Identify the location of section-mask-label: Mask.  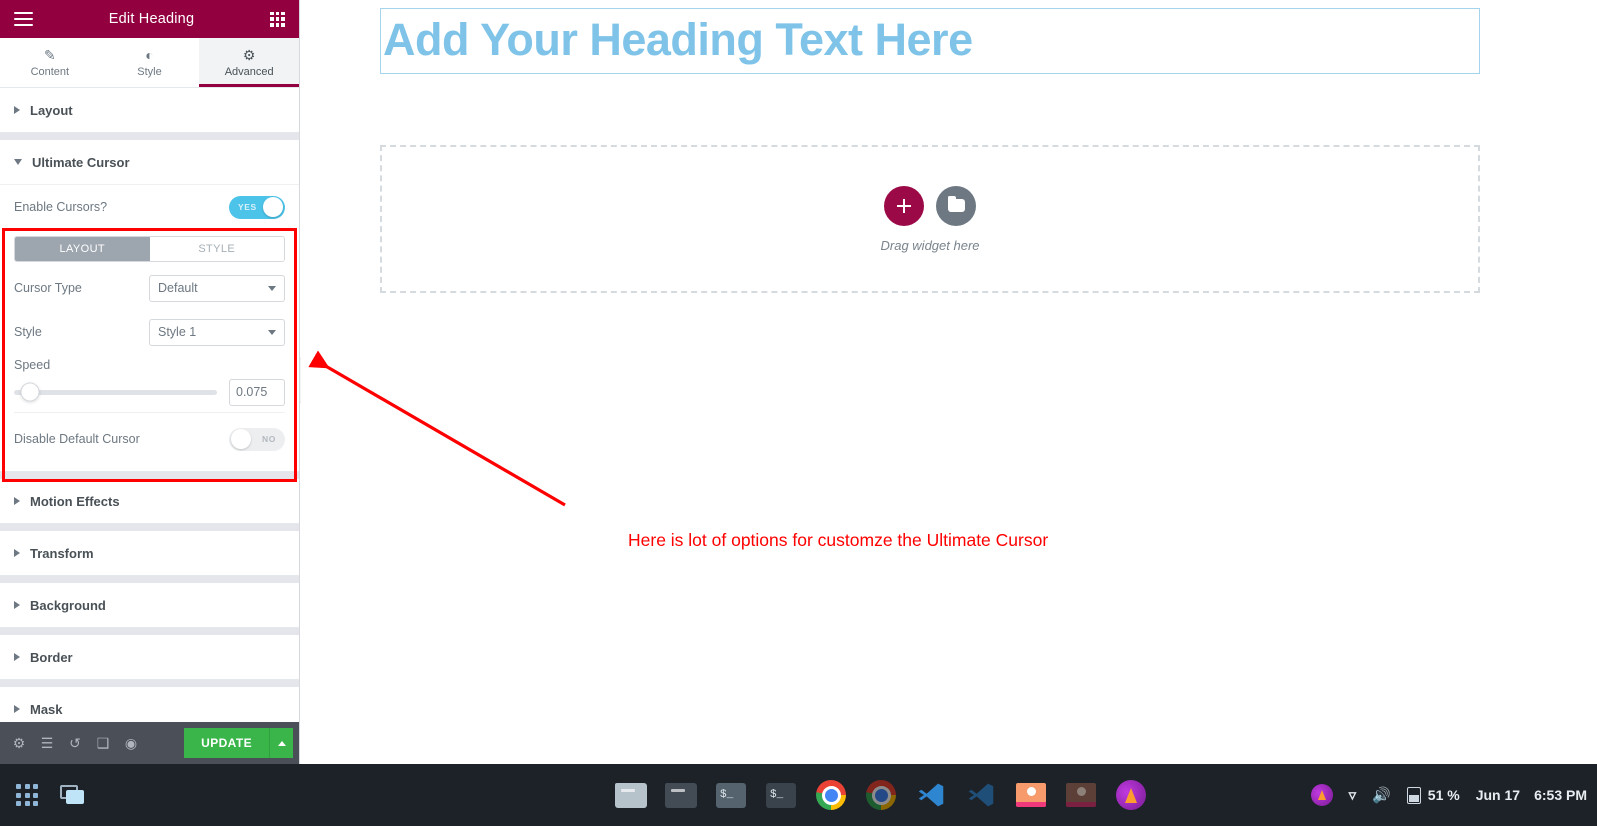
(46, 709).